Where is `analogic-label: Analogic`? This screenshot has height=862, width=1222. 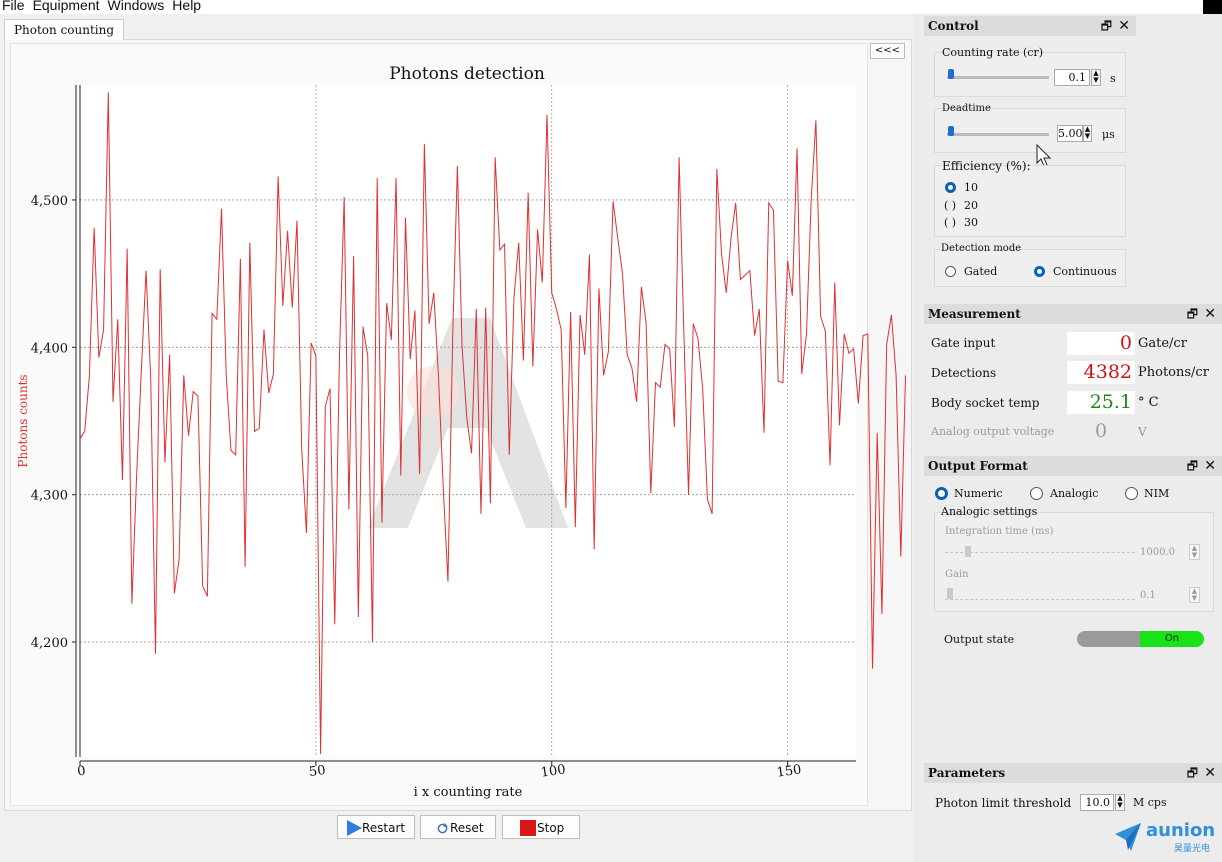
analogic-label: Analogic is located at coordinates (1074, 493).